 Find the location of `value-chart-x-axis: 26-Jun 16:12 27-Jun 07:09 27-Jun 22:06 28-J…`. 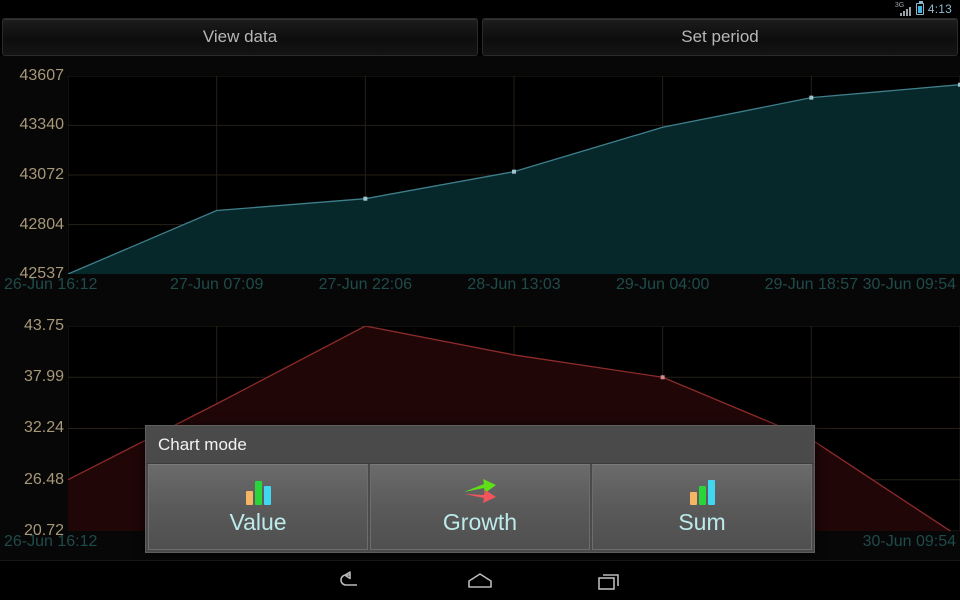

value-chart-x-axis: 26-Jun 16:12 27-Jun 07:09 27-Jun 22:06 28-J… is located at coordinates (480, 287).